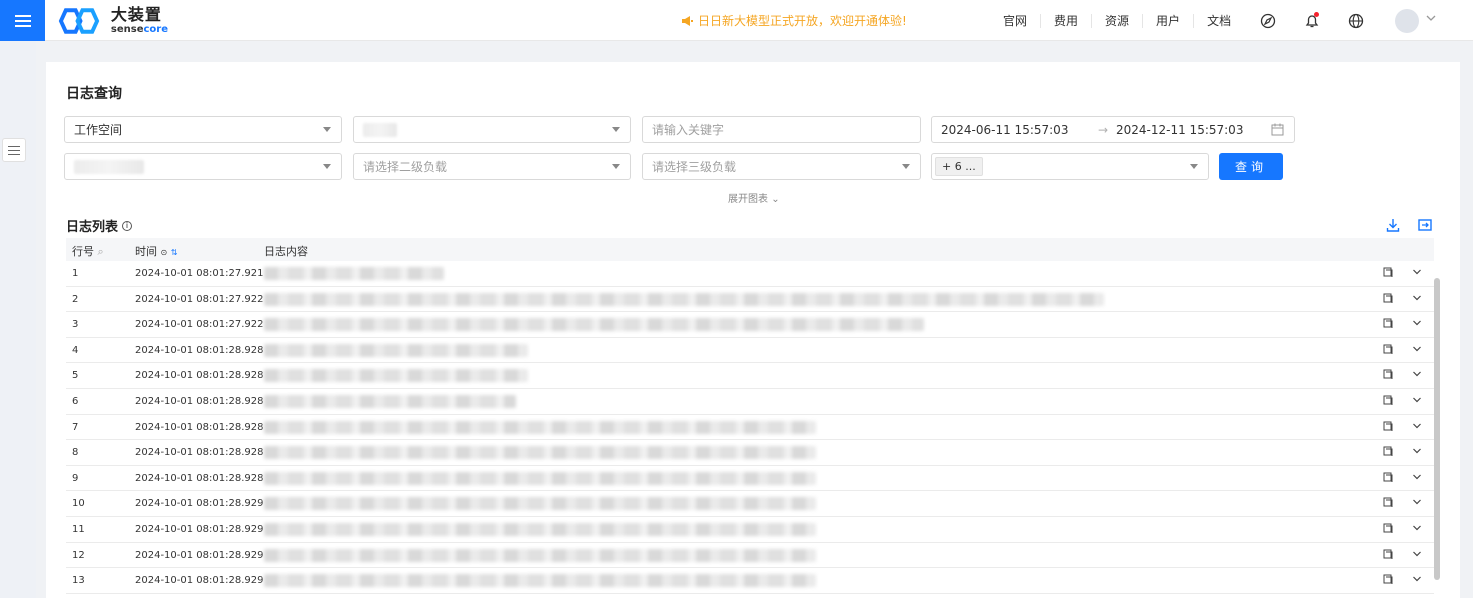 This screenshot has width=1473, height=598. I want to click on row-time: 2024-10-01 08:01:27.922, so click(199, 299).